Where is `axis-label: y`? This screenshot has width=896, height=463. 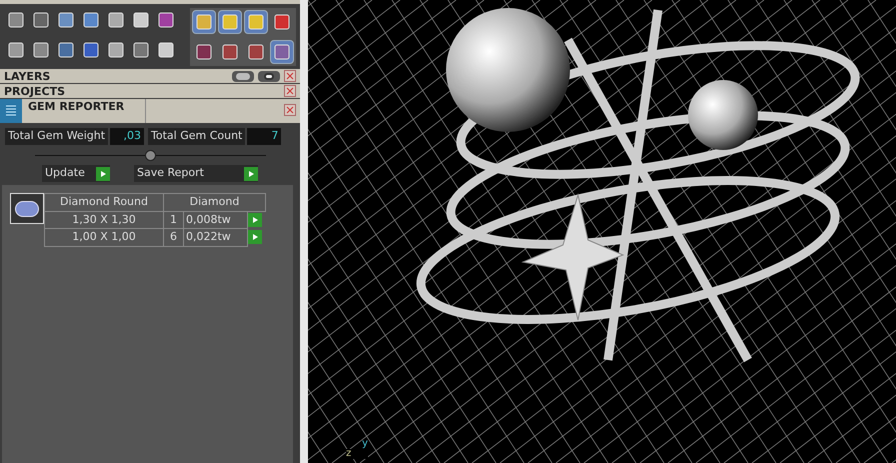
axis-label: y is located at coordinates (365, 444).